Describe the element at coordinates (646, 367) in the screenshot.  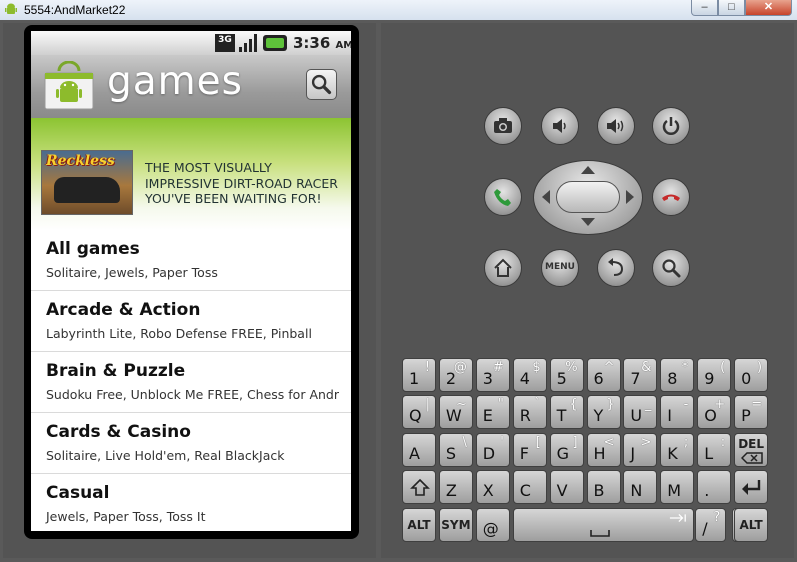
I see `key-alt-label: &` at that location.